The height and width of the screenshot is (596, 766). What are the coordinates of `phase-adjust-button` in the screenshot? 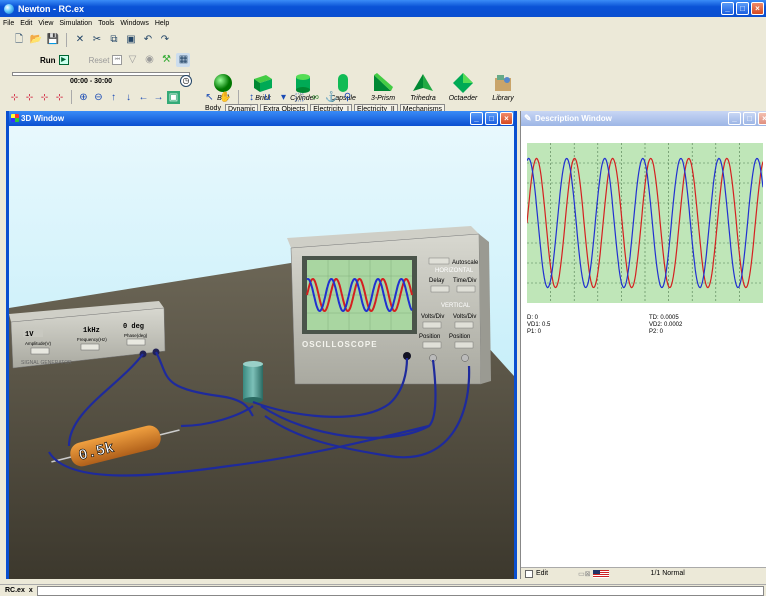 It's located at (136, 342).